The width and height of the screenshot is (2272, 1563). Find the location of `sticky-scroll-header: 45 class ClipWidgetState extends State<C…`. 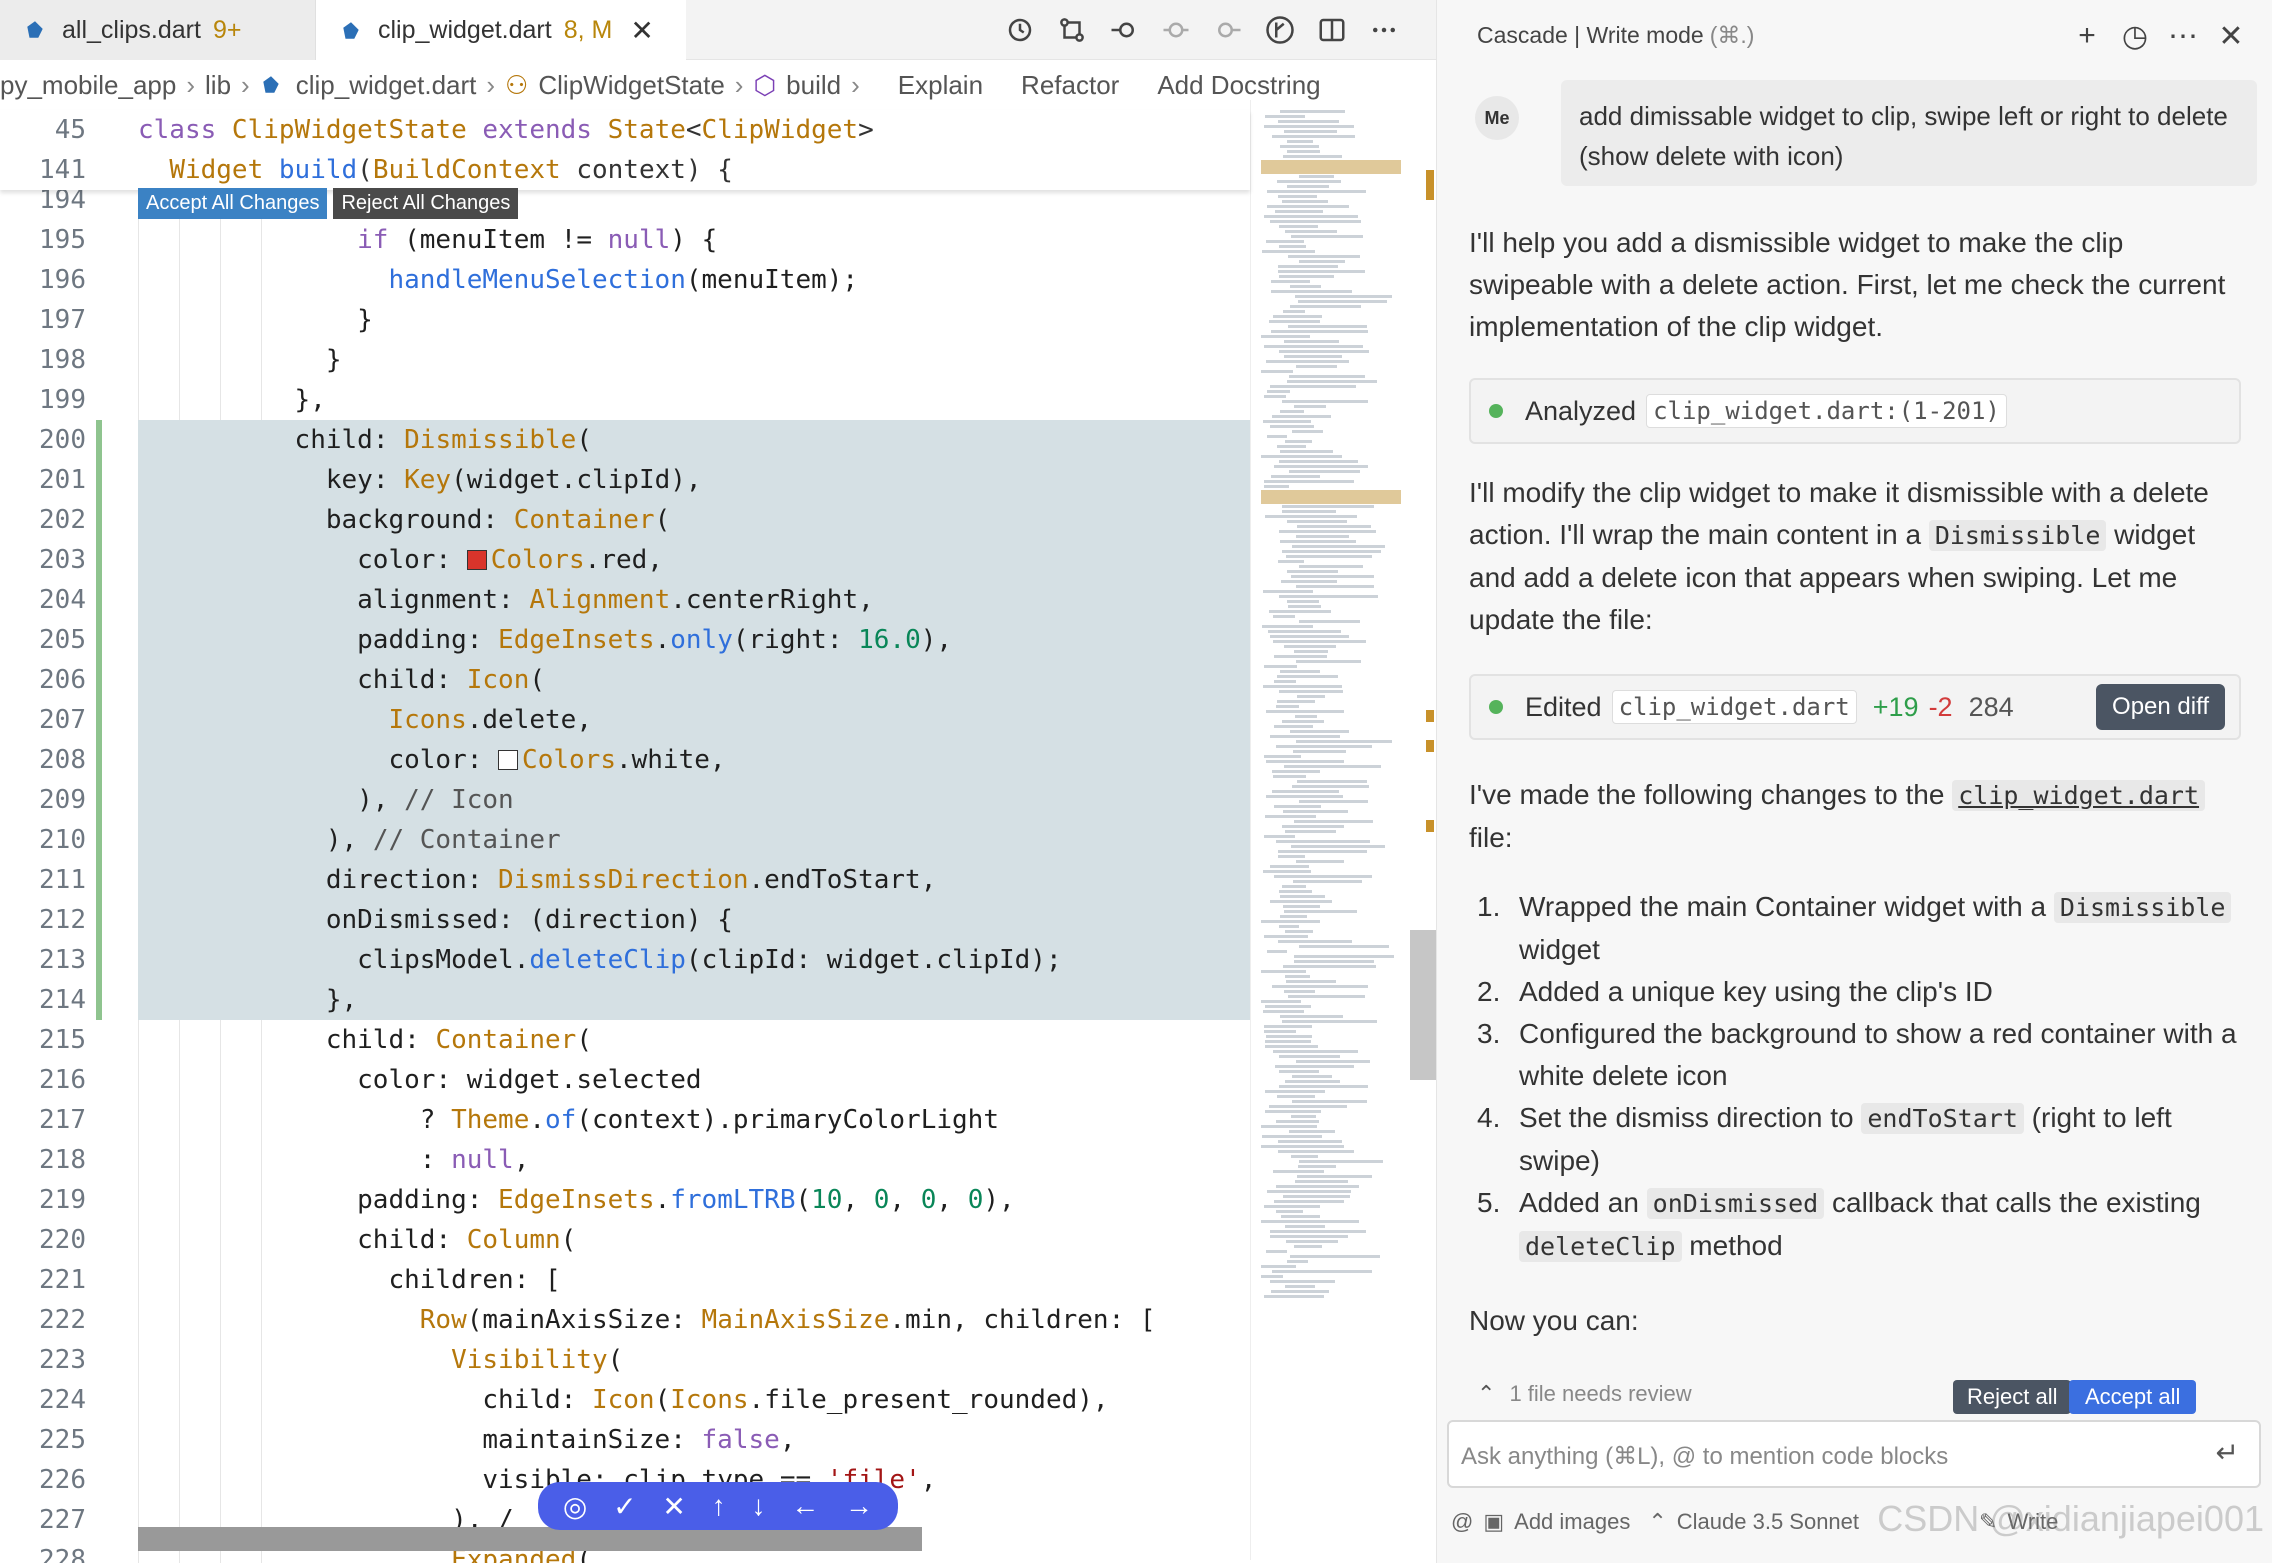

sticky-scroll-header: 45 class ClipWidgetState extends State<C… is located at coordinates (625, 150).